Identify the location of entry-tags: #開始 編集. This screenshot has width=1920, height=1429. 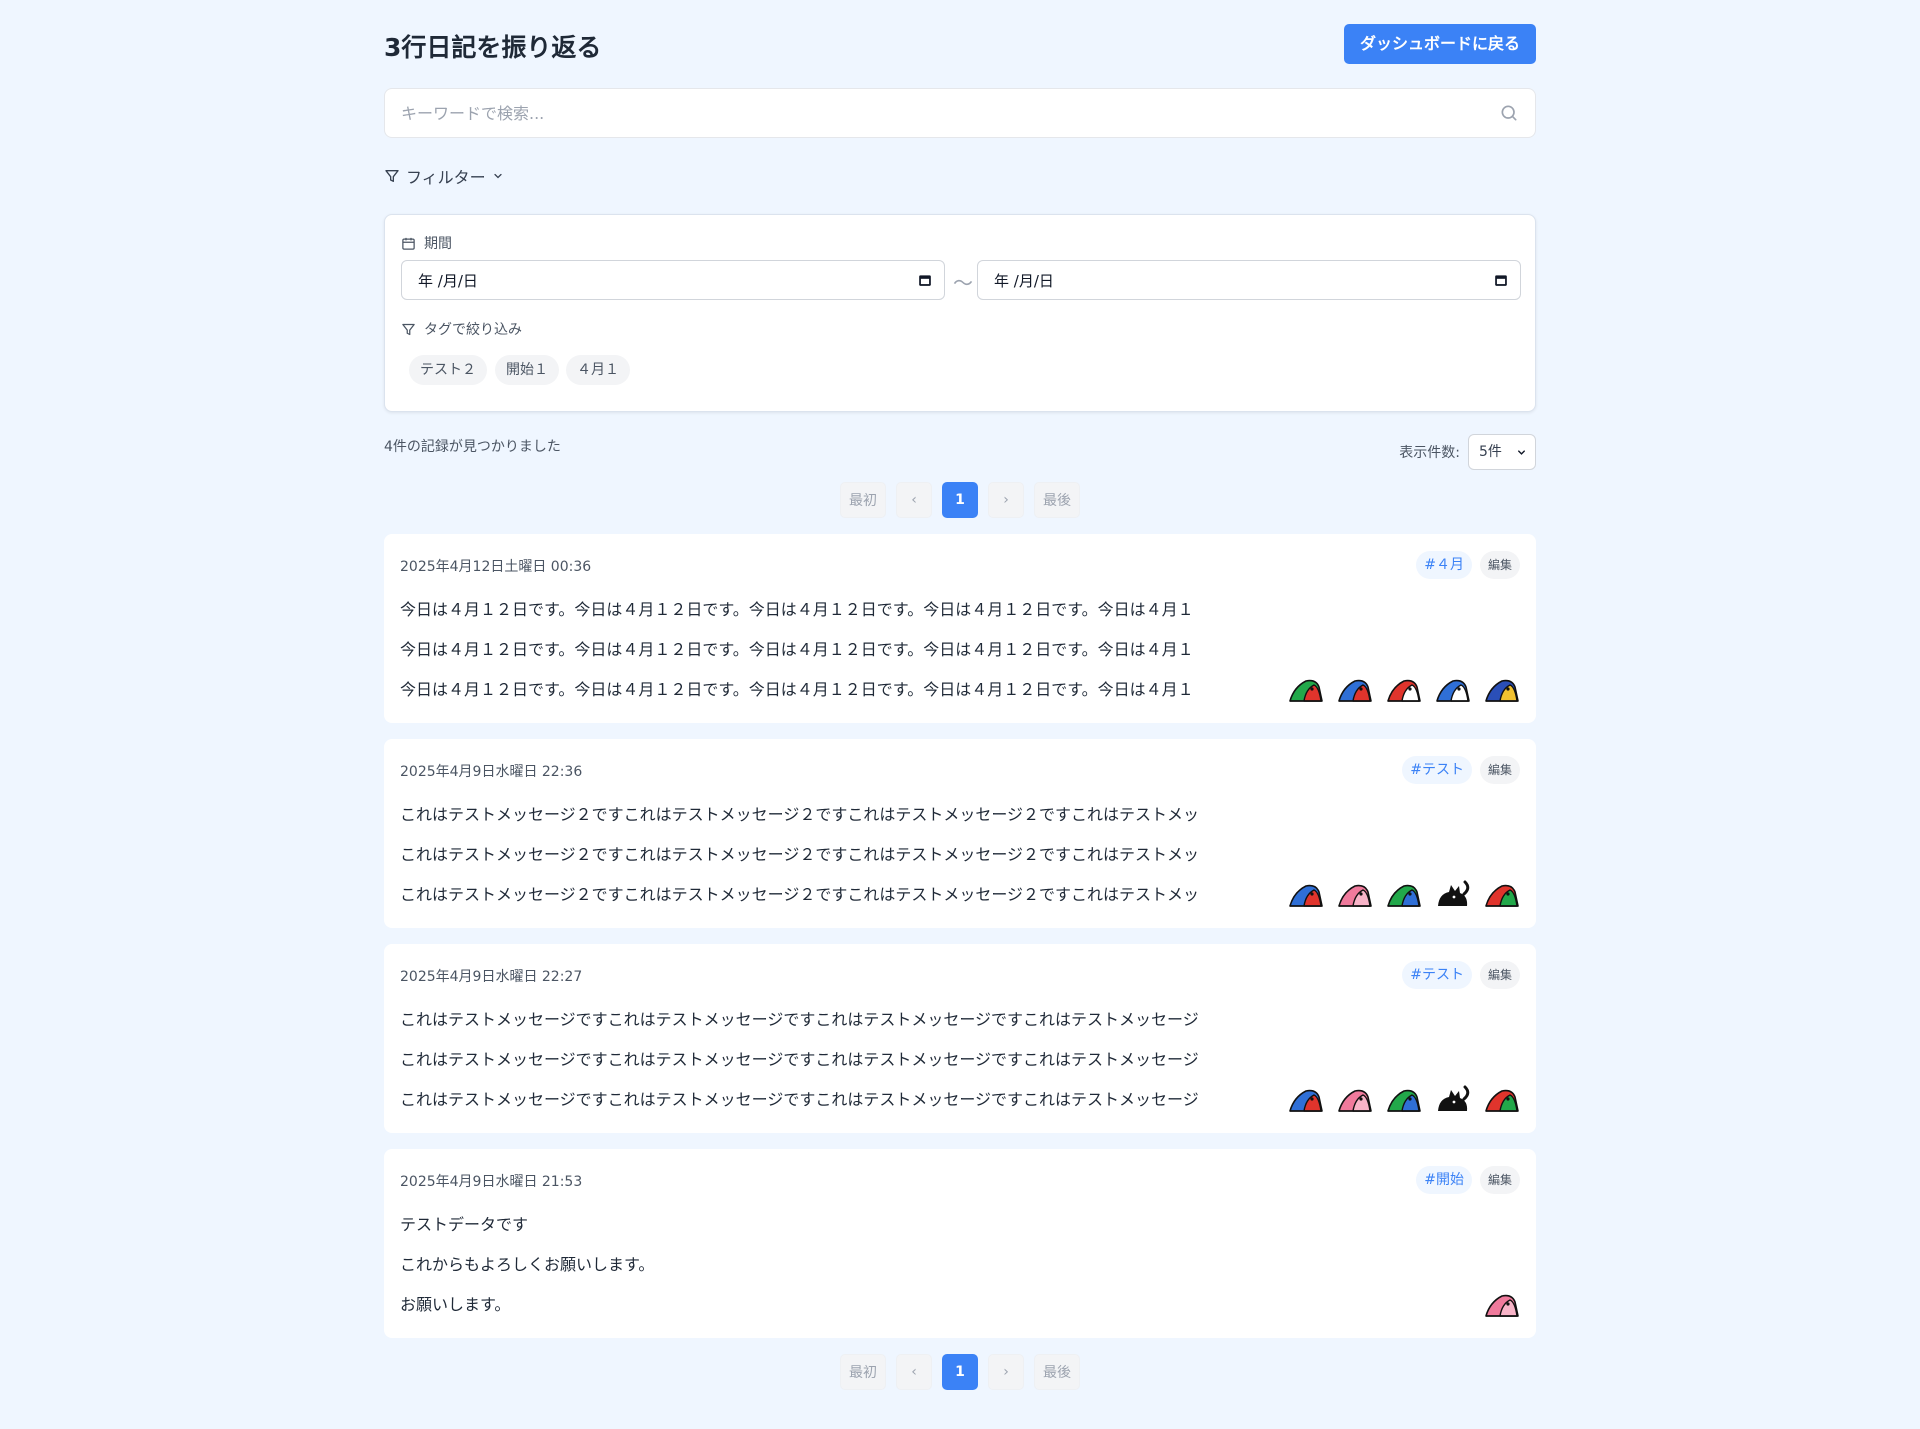
(1468, 1180).